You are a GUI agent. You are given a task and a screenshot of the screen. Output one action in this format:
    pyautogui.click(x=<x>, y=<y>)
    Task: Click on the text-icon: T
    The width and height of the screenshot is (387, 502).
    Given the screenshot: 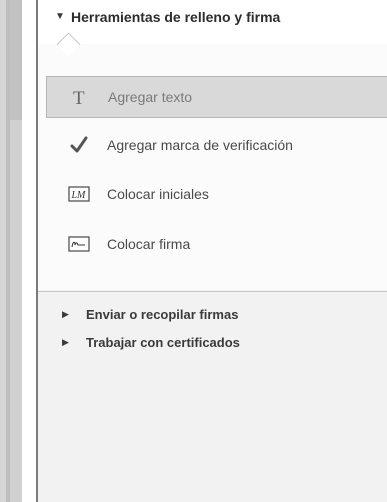 What is the action you would take?
    pyautogui.click(x=80, y=97)
    